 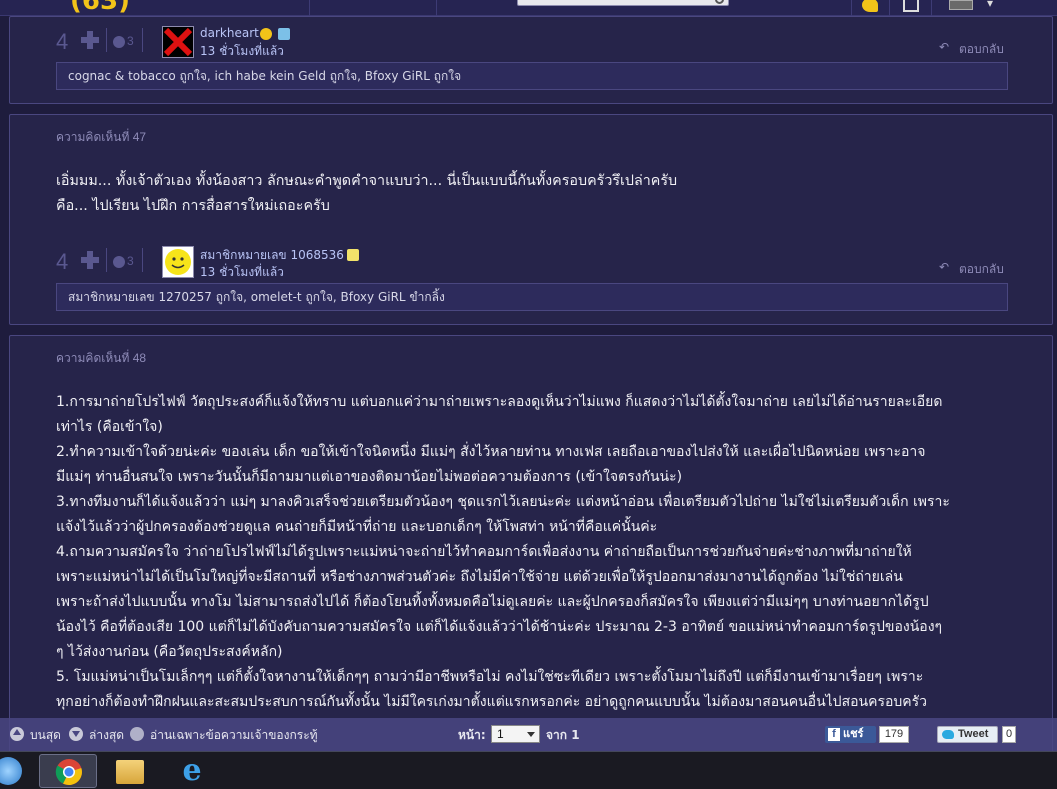 What do you see at coordinates (229, 33) in the screenshot?
I see `username-link: darkheart` at bounding box center [229, 33].